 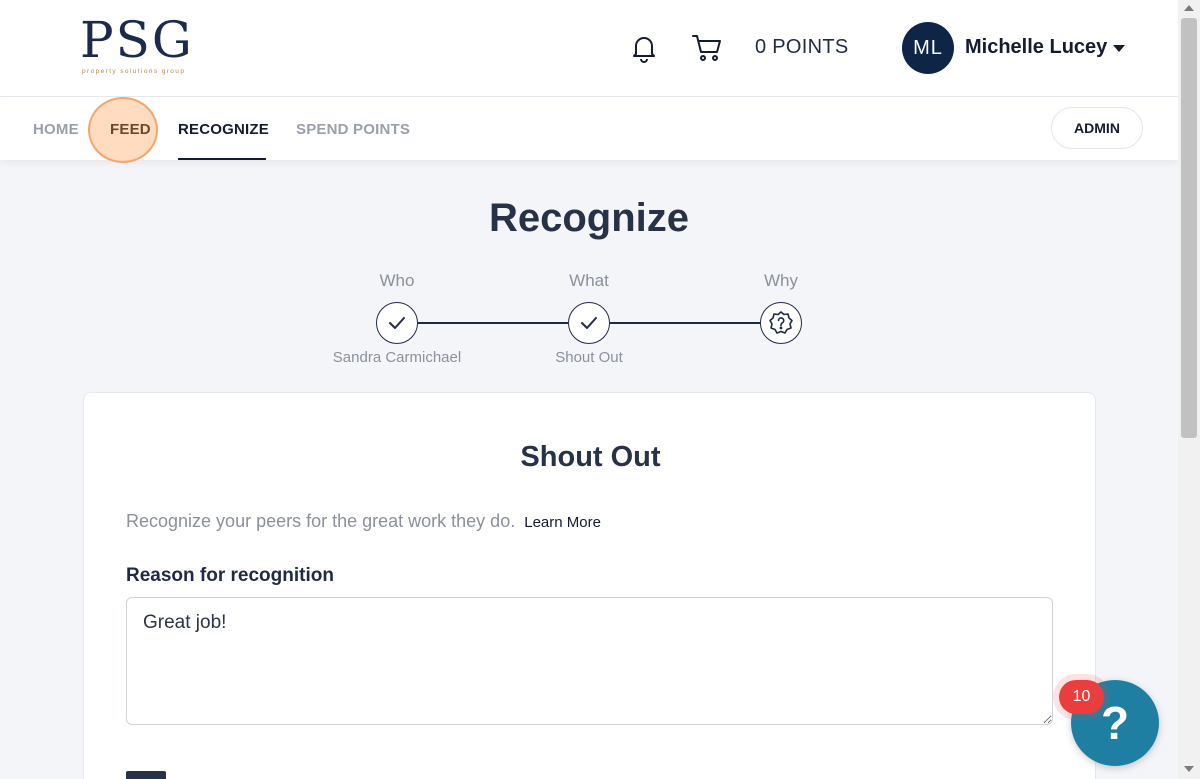 What do you see at coordinates (589, 280) in the screenshot?
I see `step-what-label: What` at bounding box center [589, 280].